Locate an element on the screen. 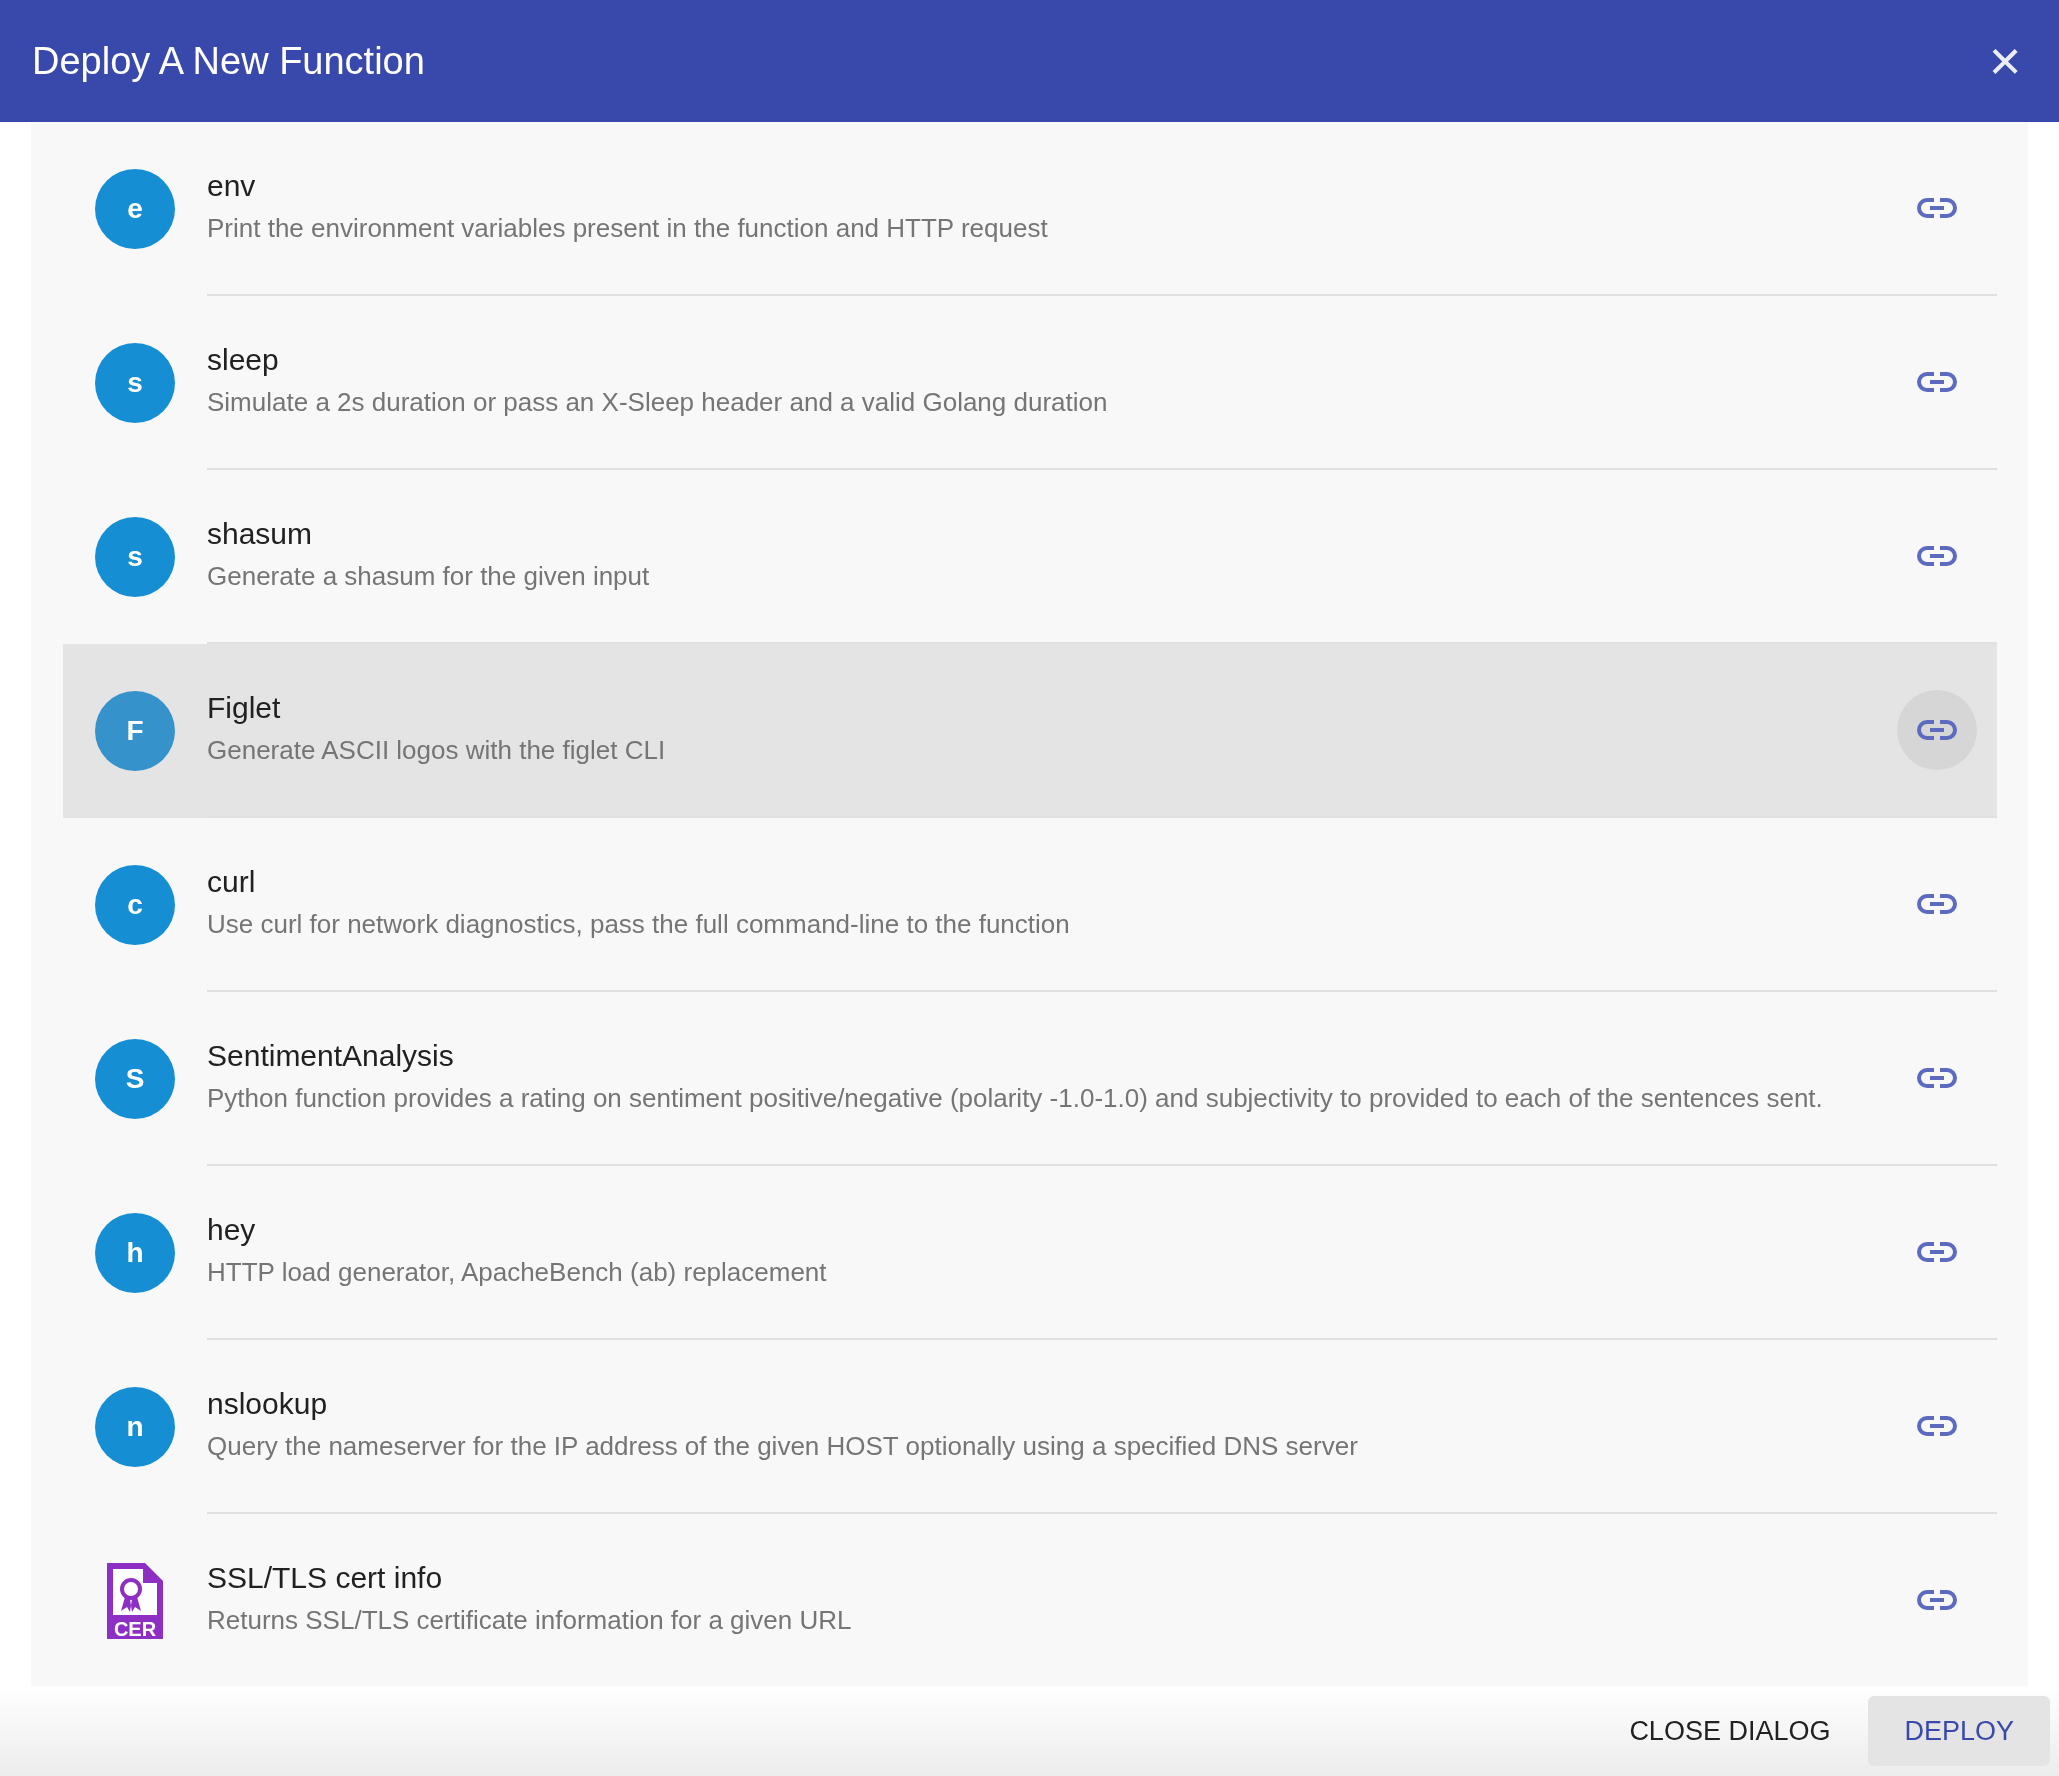  letter-avatar: n is located at coordinates (135, 1427).